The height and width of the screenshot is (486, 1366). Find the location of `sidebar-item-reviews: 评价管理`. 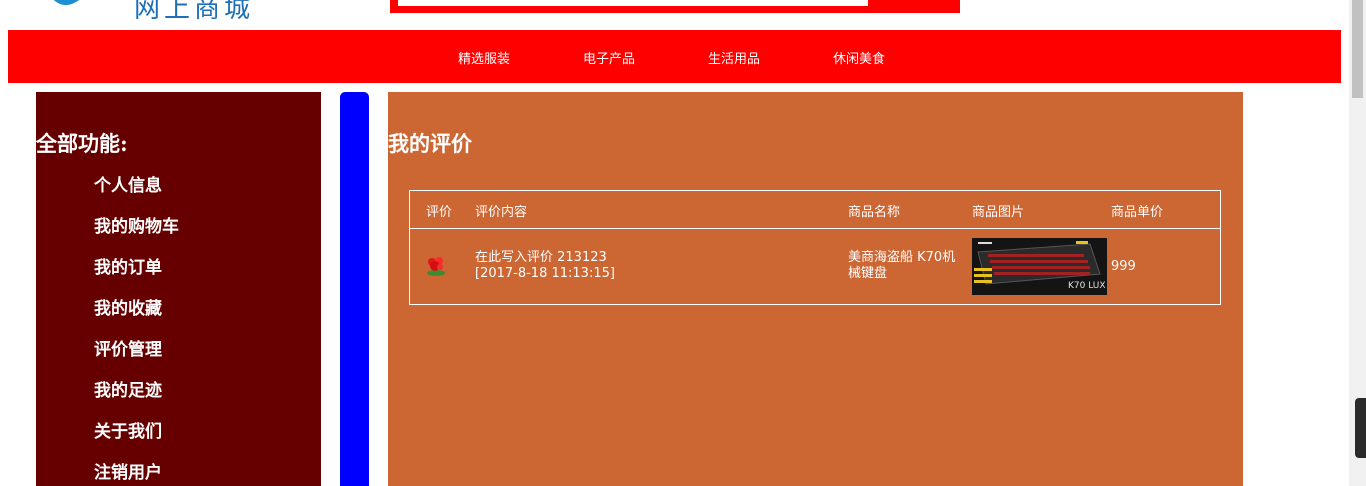

sidebar-item-reviews: 评价管理 is located at coordinates (128, 347).